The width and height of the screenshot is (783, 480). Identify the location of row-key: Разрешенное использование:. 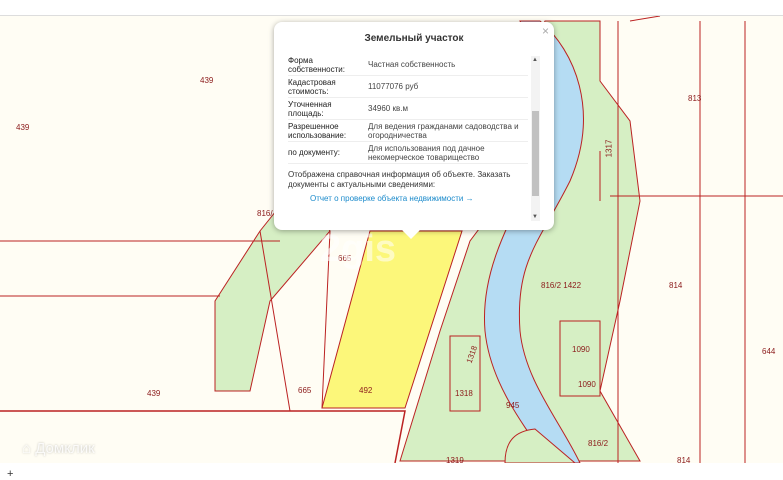
(317, 130).